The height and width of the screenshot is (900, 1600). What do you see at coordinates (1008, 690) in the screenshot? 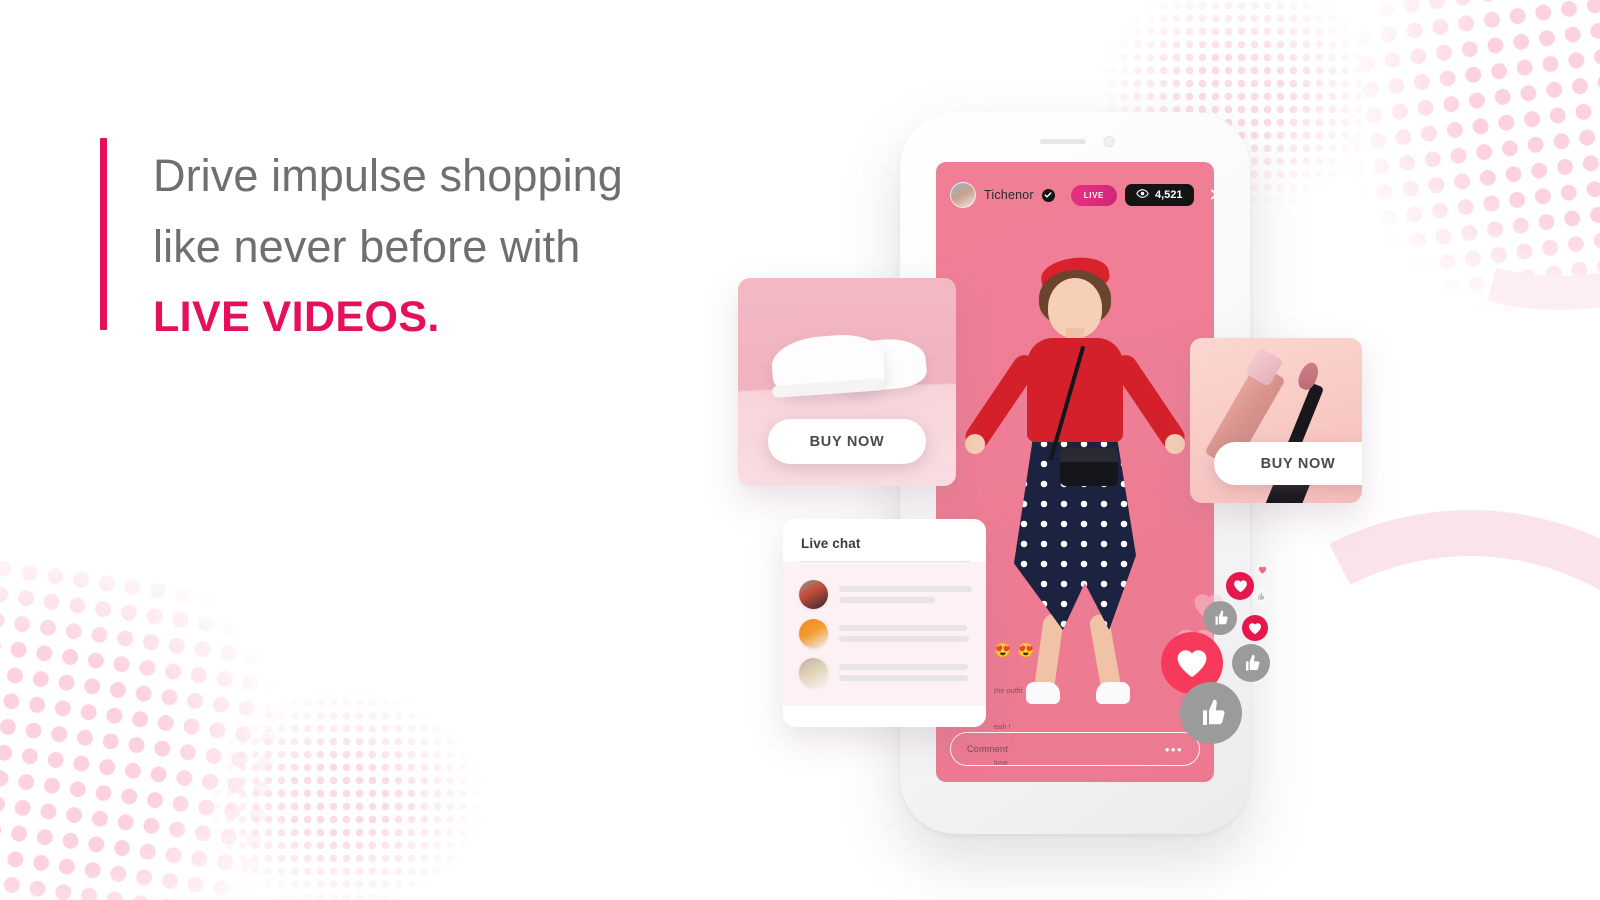
I see `feed-note-1: the outfit` at bounding box center [1008, 690].